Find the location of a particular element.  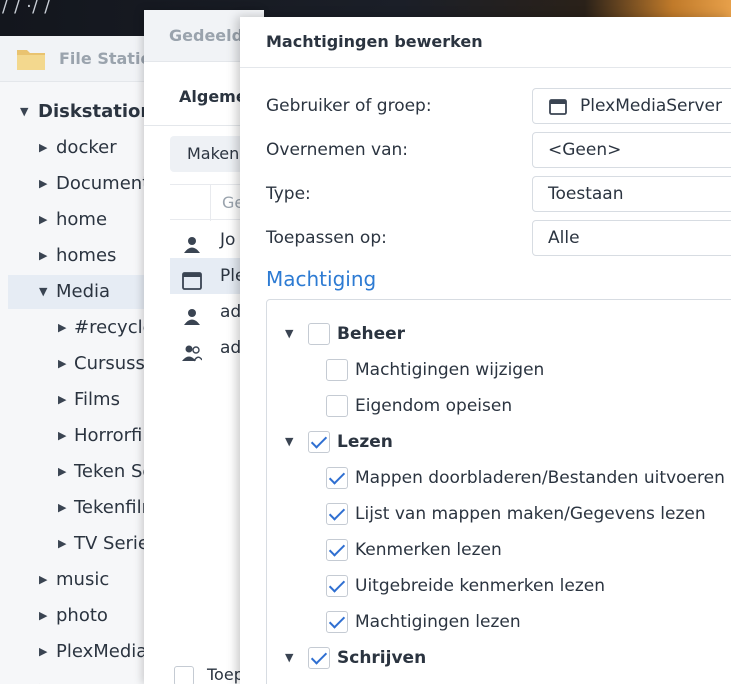

folder-icon is located at coordinates (31, 60).